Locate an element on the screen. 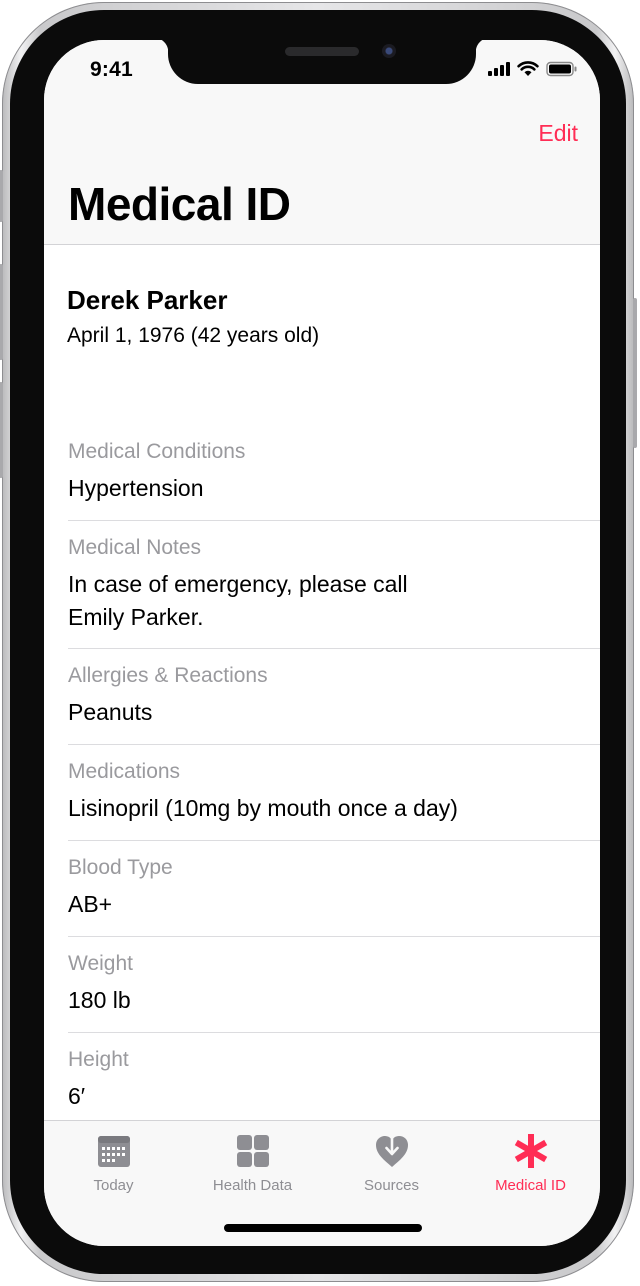  home-indicator is located at coordinates (323, 1228).